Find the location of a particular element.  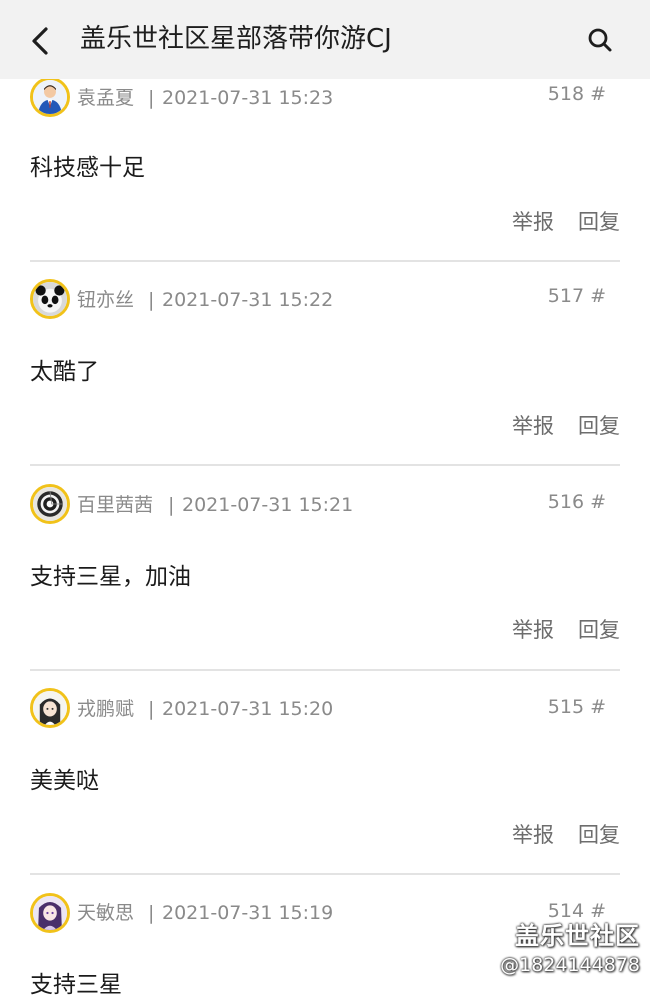

top-bar: 盖乐世社区星部落带你游CJ is located at coordinates (325, 39).